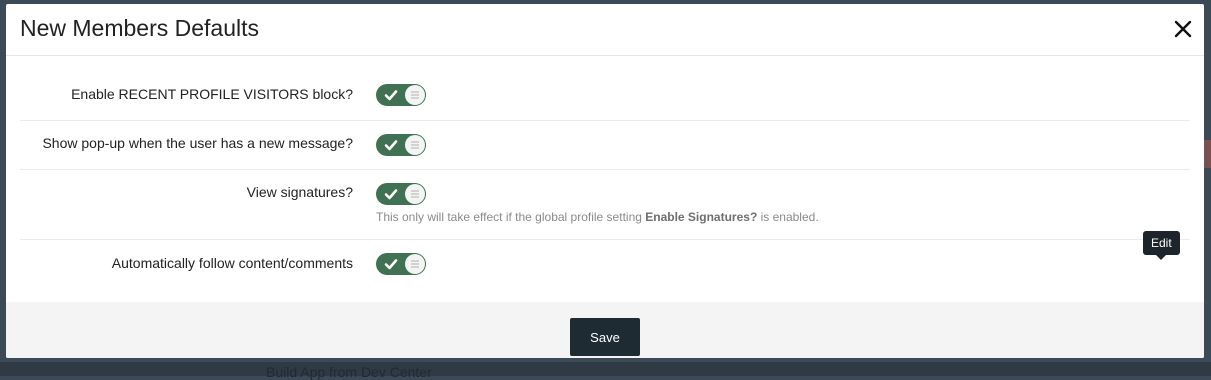 Image resolution: width=1211 pixels, height=380 pixels. I want to click on close-icon, so click(1183, 29).